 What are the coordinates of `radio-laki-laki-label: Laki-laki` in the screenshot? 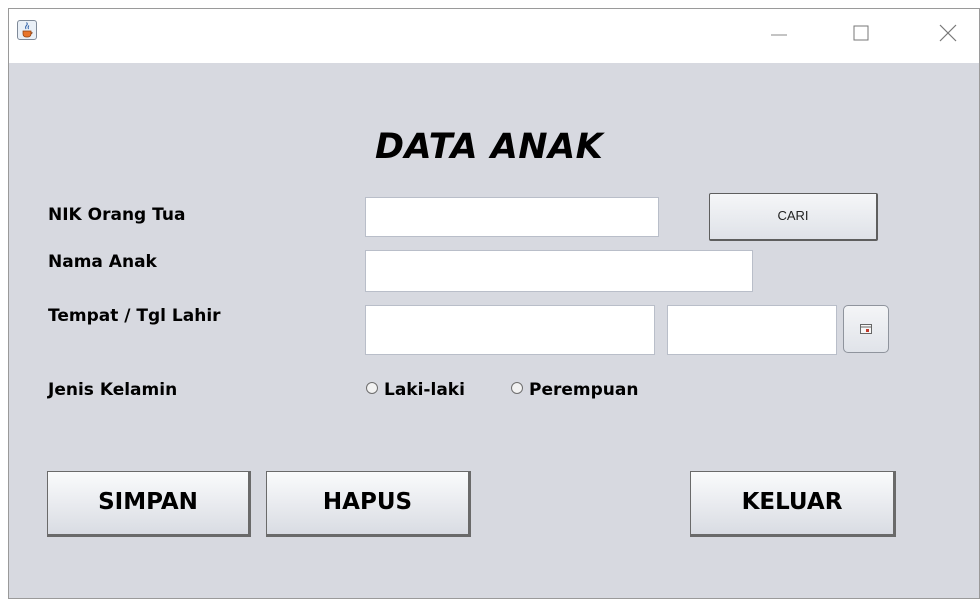 It's located at (424, 390).